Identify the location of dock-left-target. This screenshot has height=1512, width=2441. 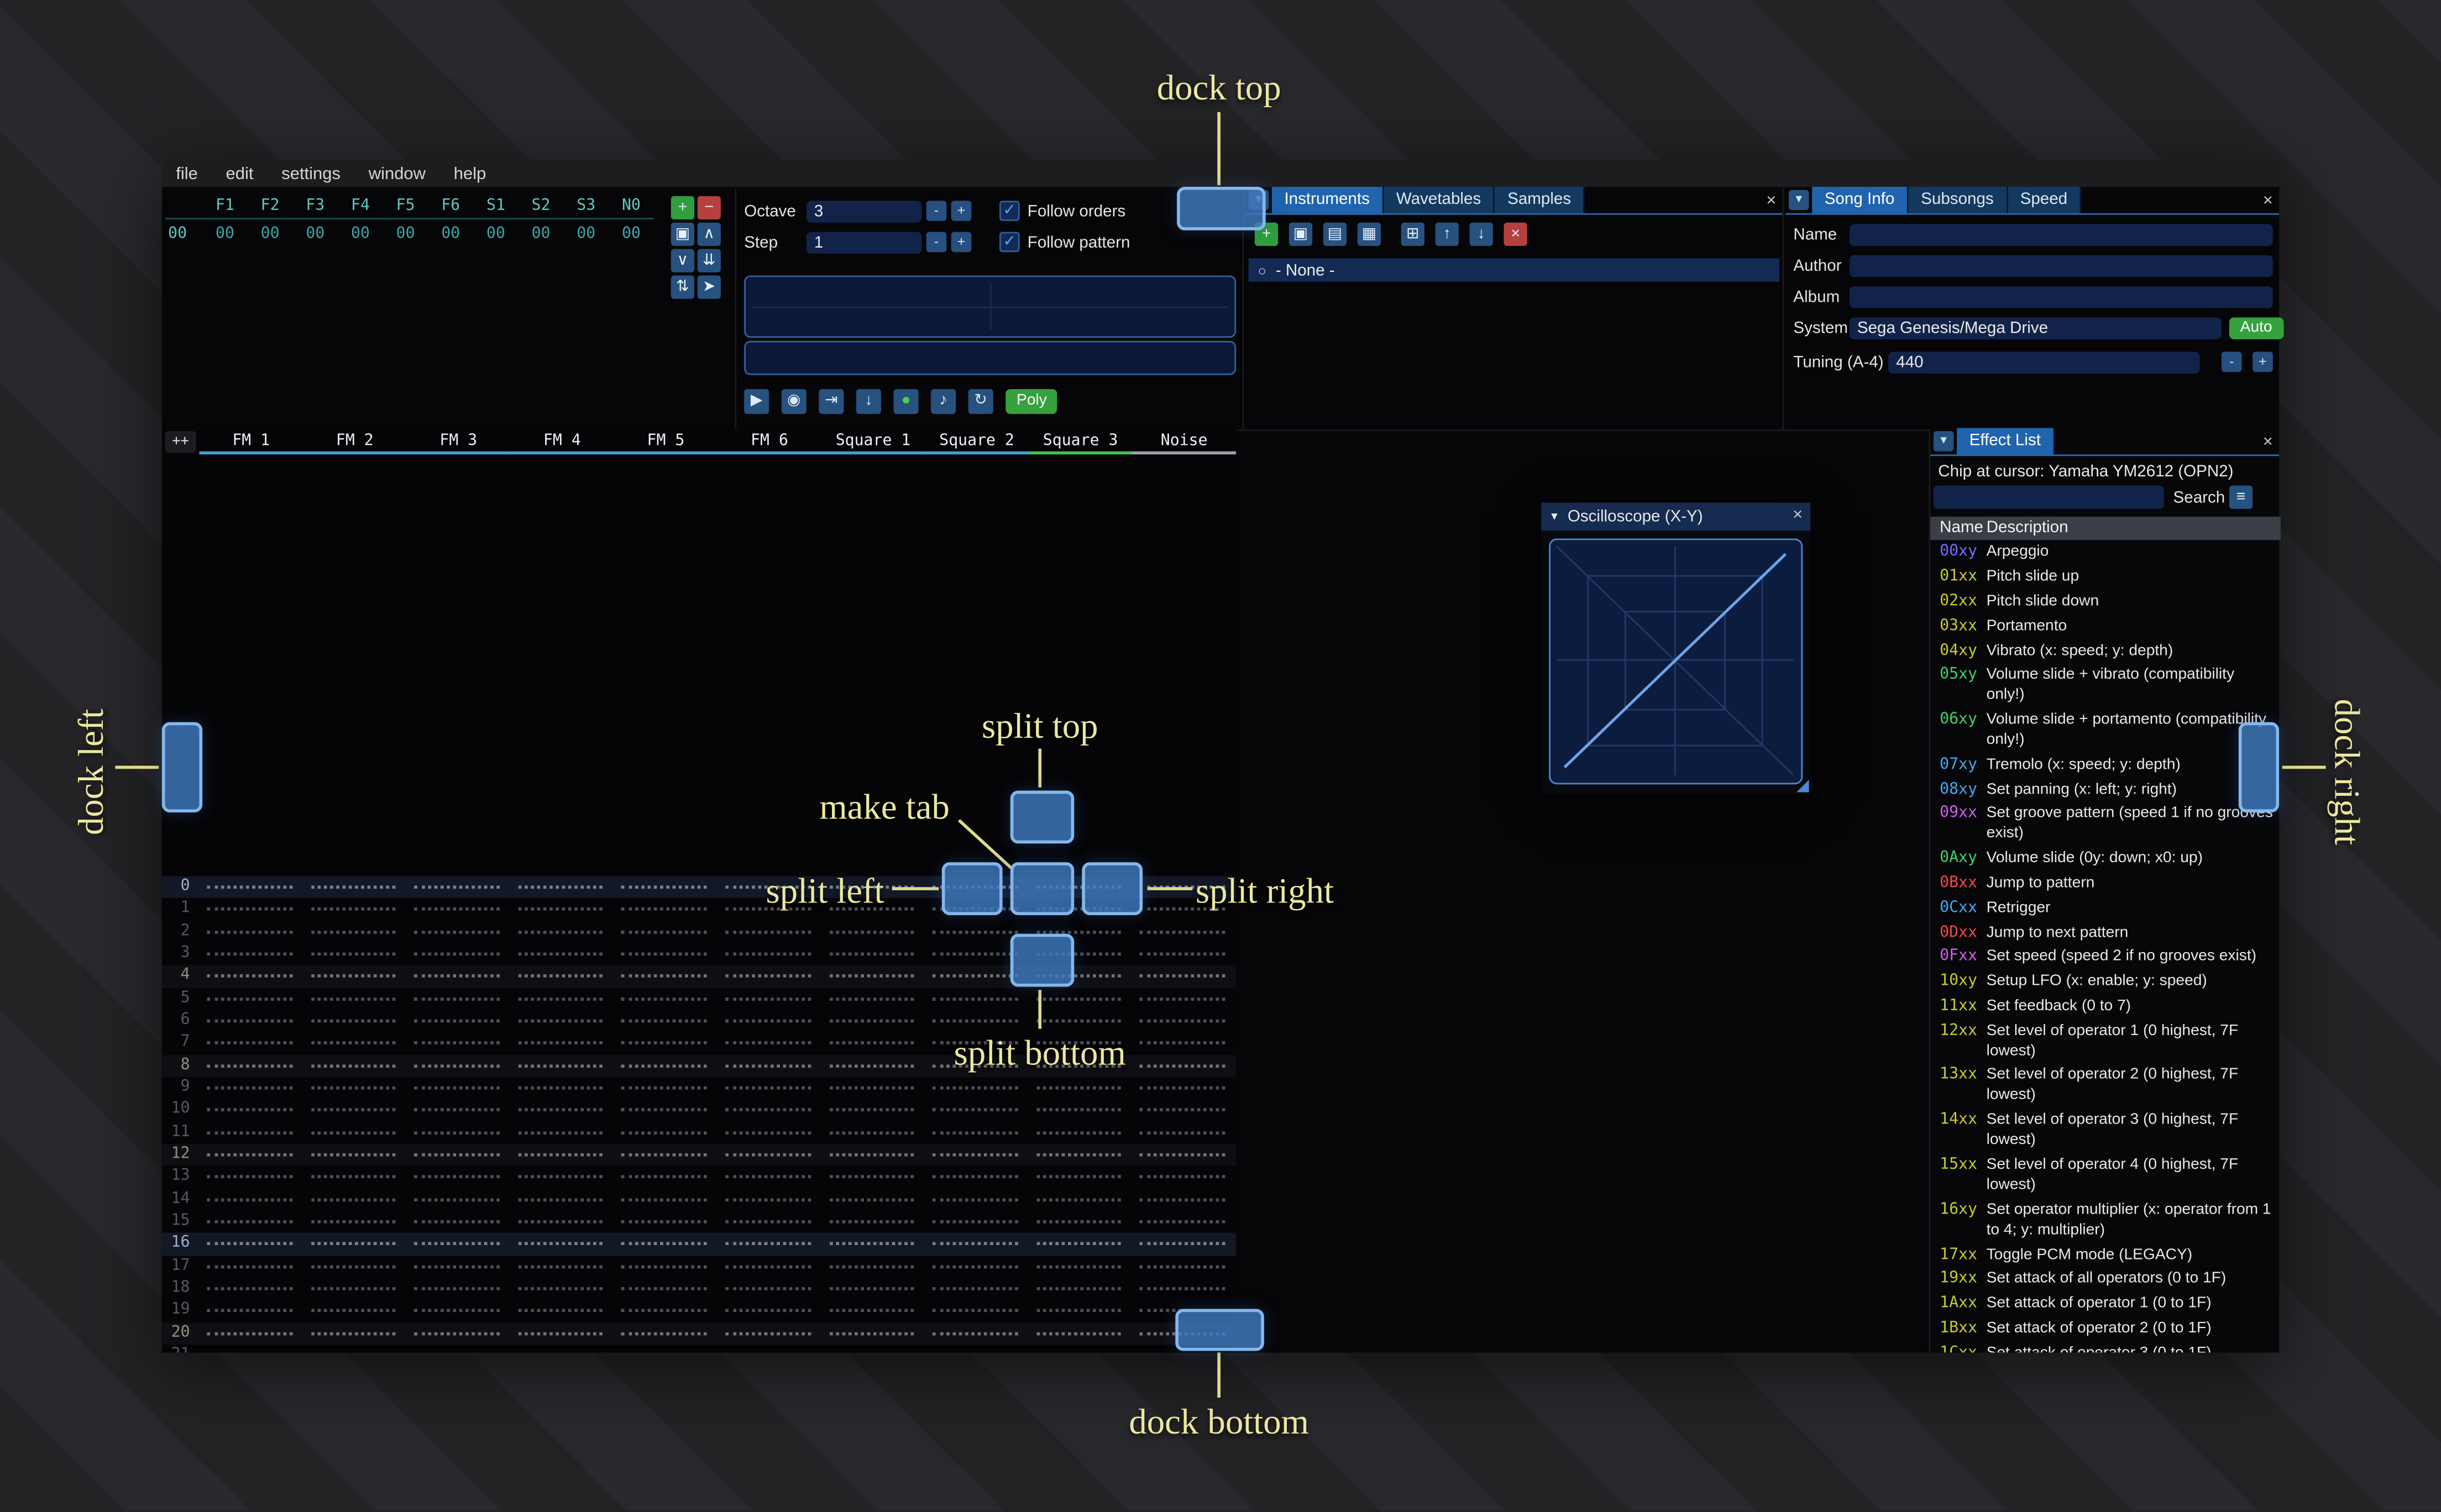
(182, 768).